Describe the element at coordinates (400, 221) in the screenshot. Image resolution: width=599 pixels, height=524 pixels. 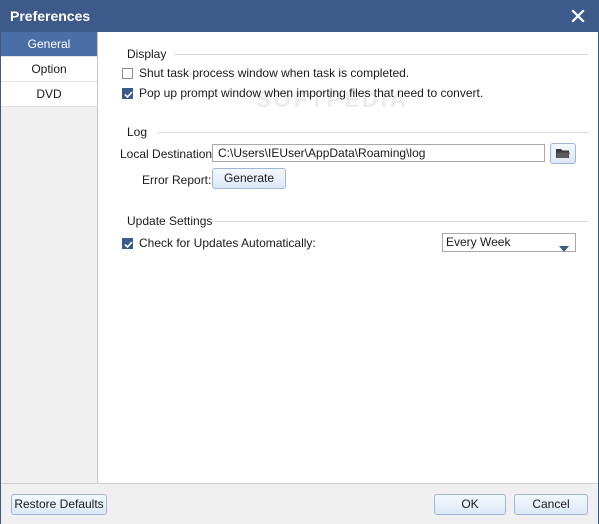
I see `update-divider` at that location.